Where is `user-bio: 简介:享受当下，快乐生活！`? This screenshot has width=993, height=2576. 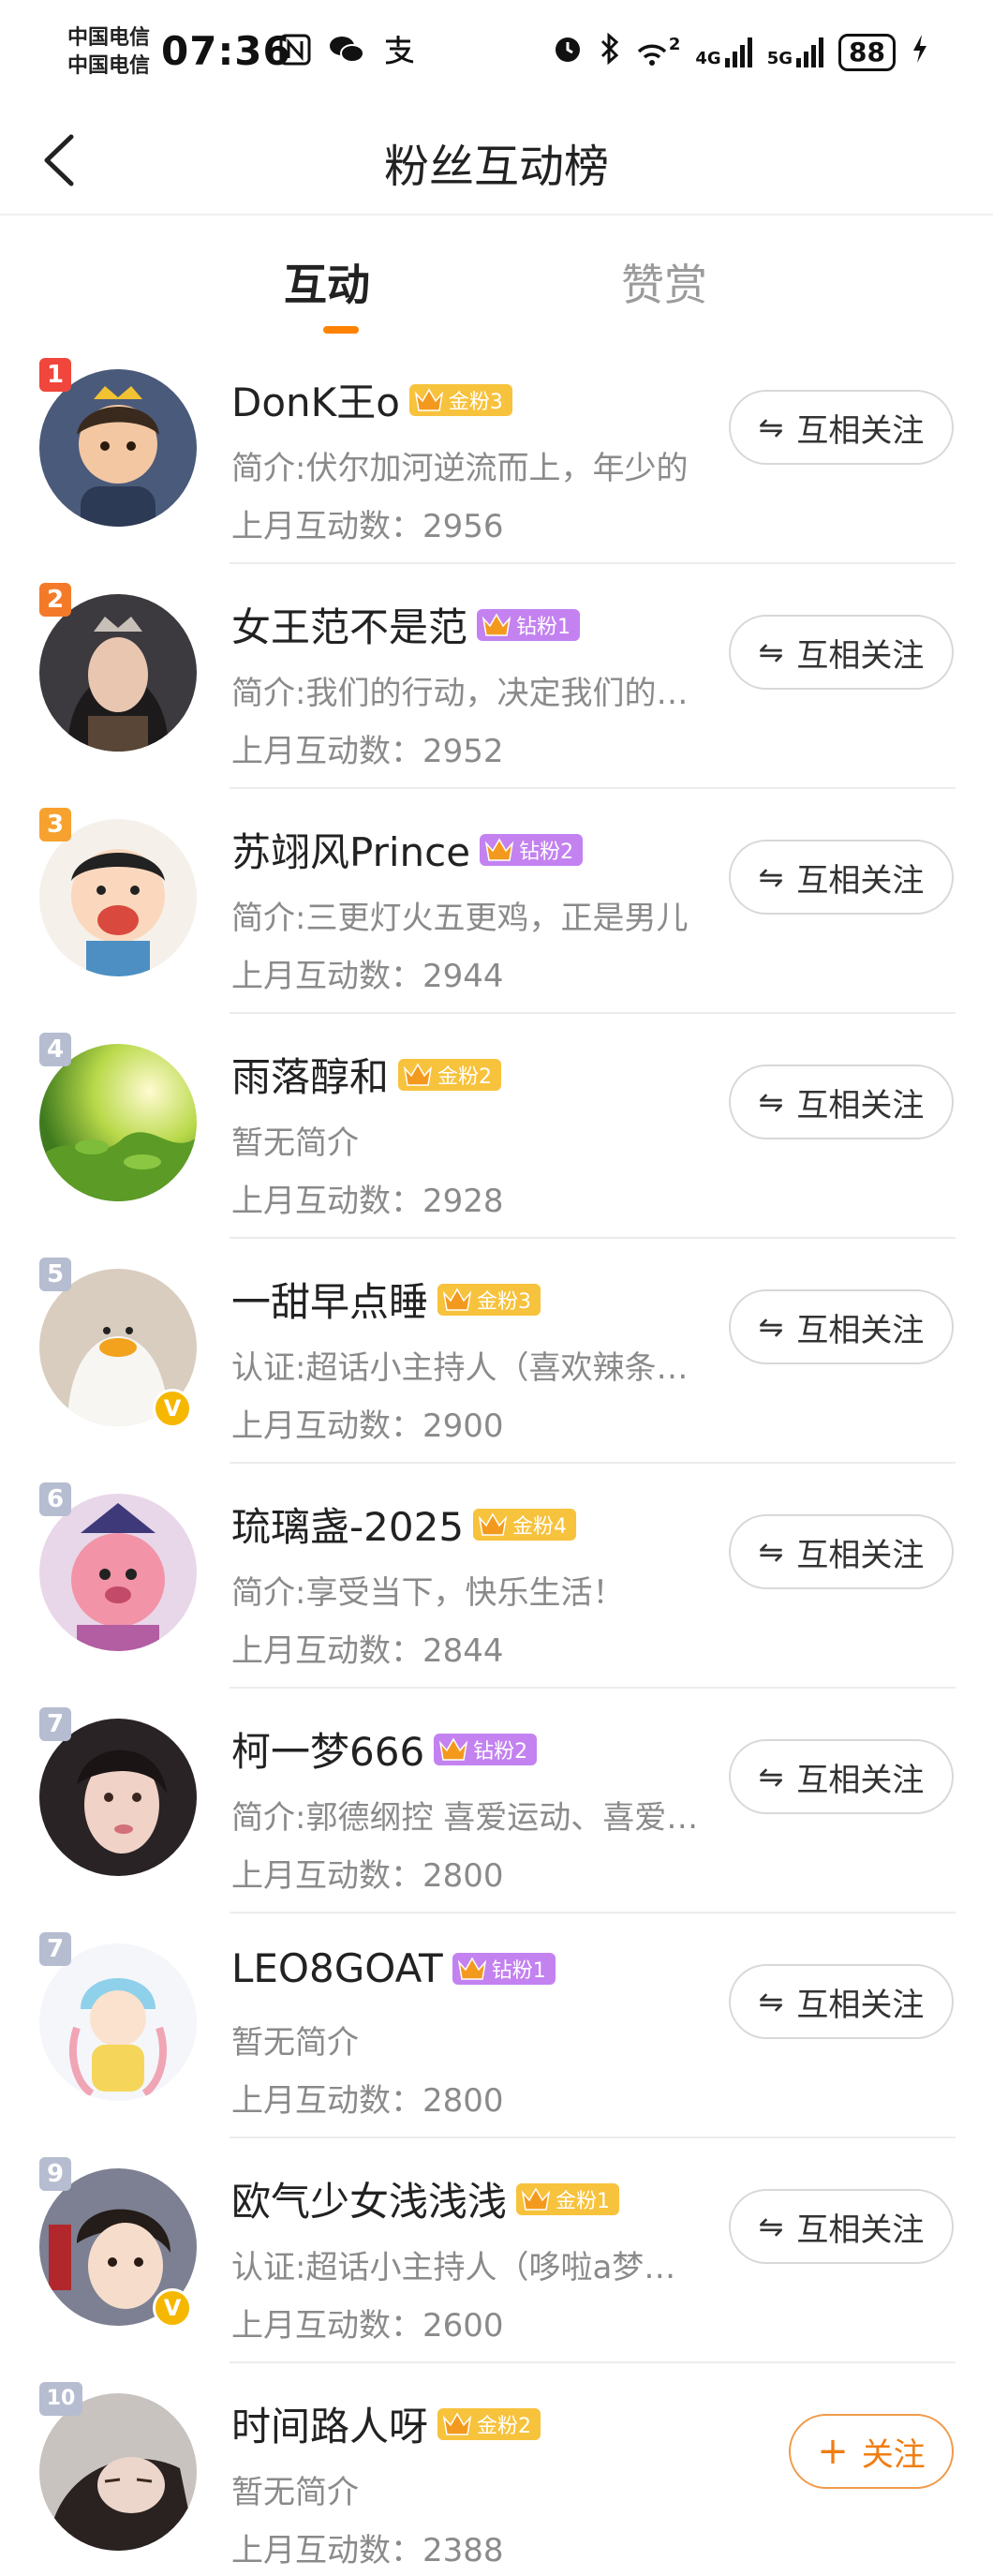
user-bio: 简介:享受当下，快乐生活！ is located at coordinates (428, 1593).